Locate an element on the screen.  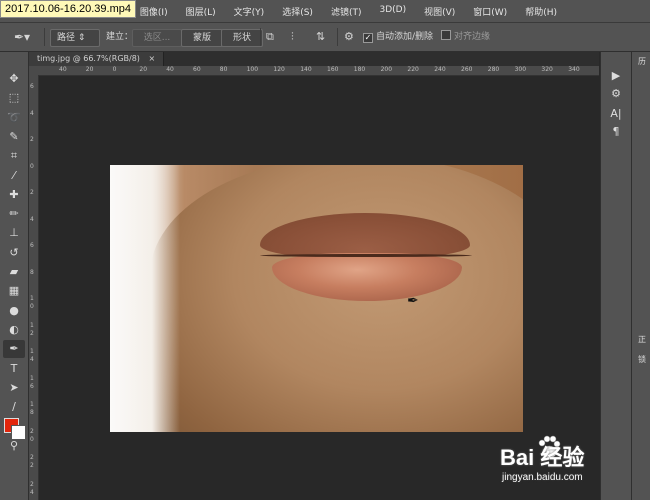
gear-icon: ⚙ is located at coordinates (349, 37).